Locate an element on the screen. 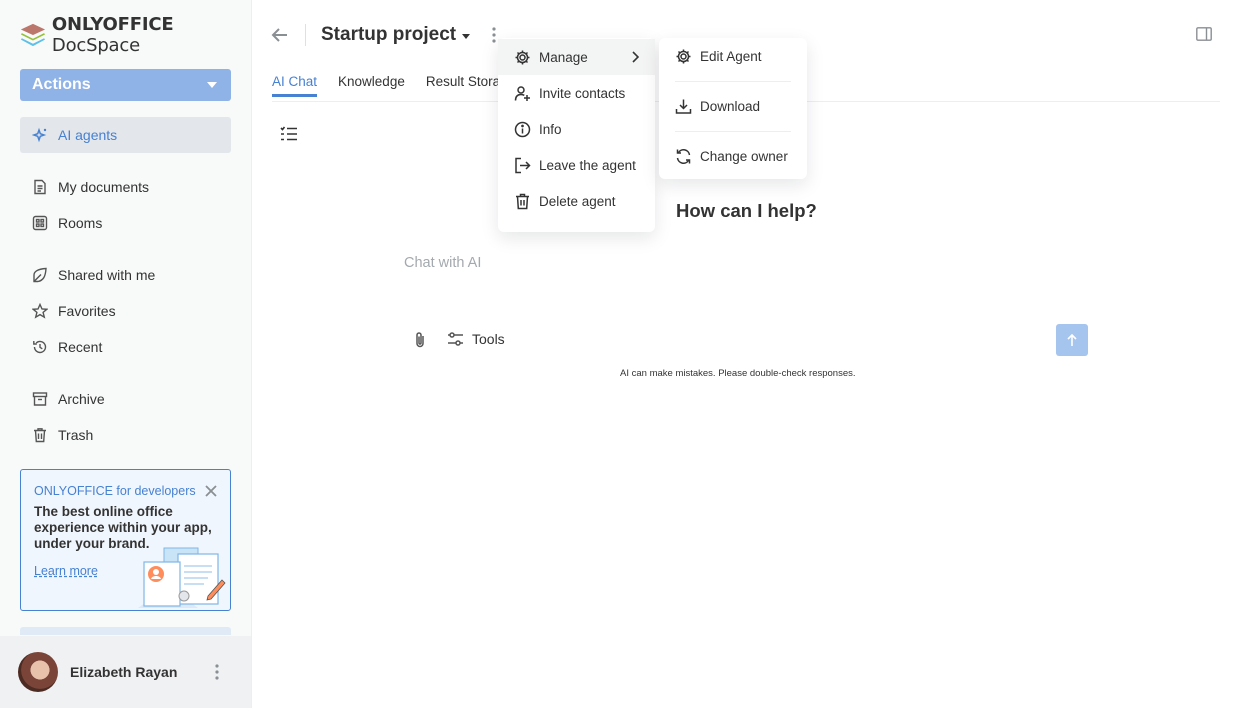 The image size is (1240, 708). sidebar-item-label: Recent is located at coordinates (80, 347).